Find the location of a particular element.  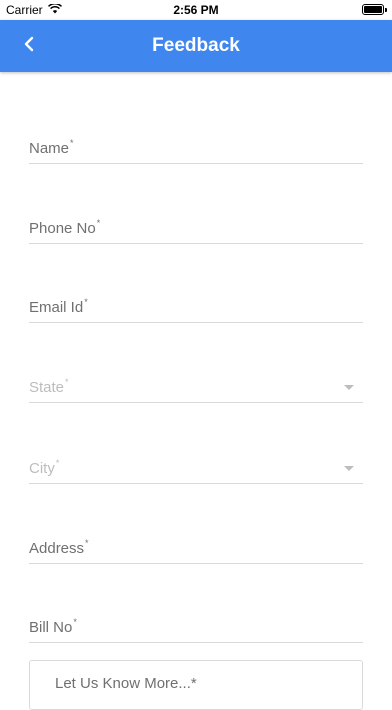

name-field: Name* is located at coordinates (196, 150).